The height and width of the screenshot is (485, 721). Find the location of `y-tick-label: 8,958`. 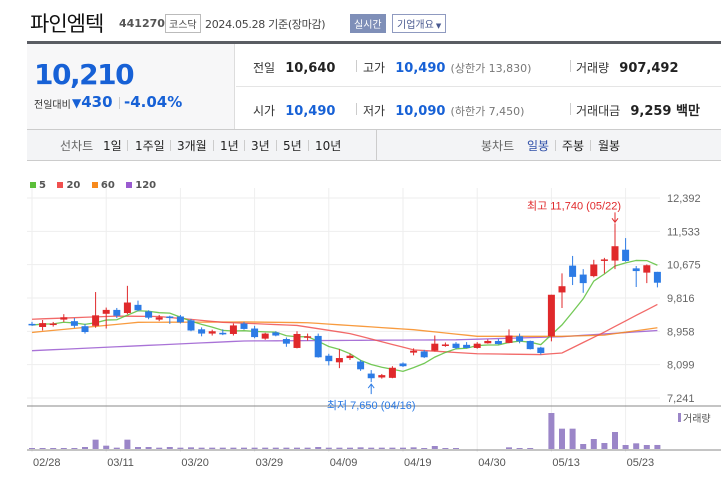

y-tick-label: 8,958 is located at coordinates (681, 332).